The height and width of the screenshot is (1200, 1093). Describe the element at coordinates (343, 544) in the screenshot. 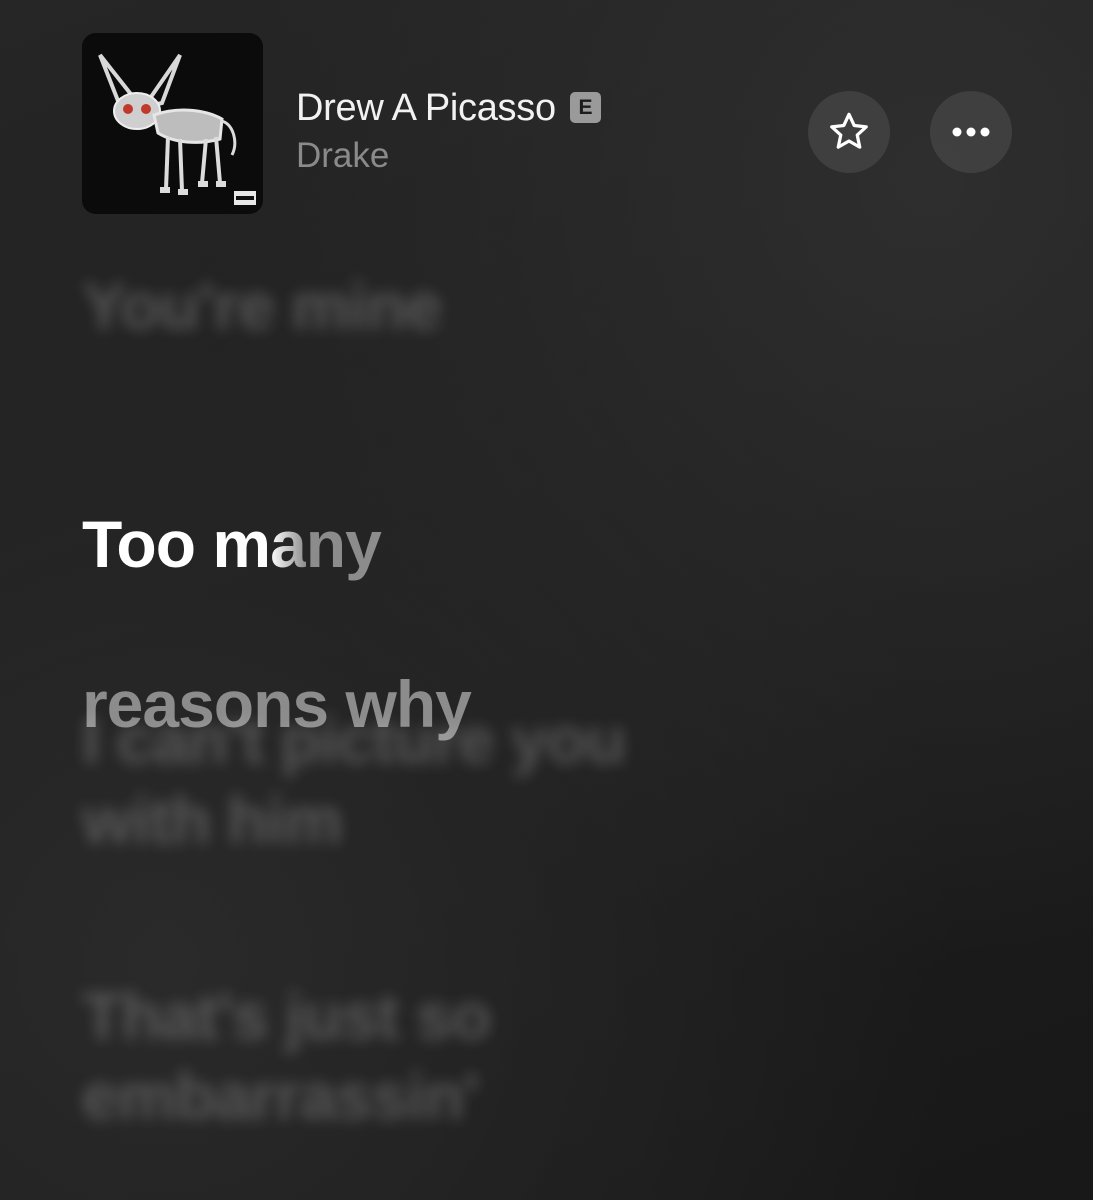

I see `lyric-unsung-part: ny` at that location.